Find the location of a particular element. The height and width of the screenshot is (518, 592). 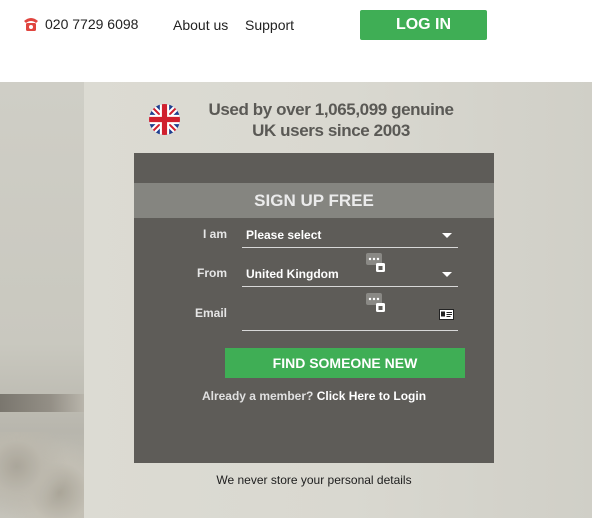

signup-title: SIGN UP FREE is located at coordinates (314, 200).